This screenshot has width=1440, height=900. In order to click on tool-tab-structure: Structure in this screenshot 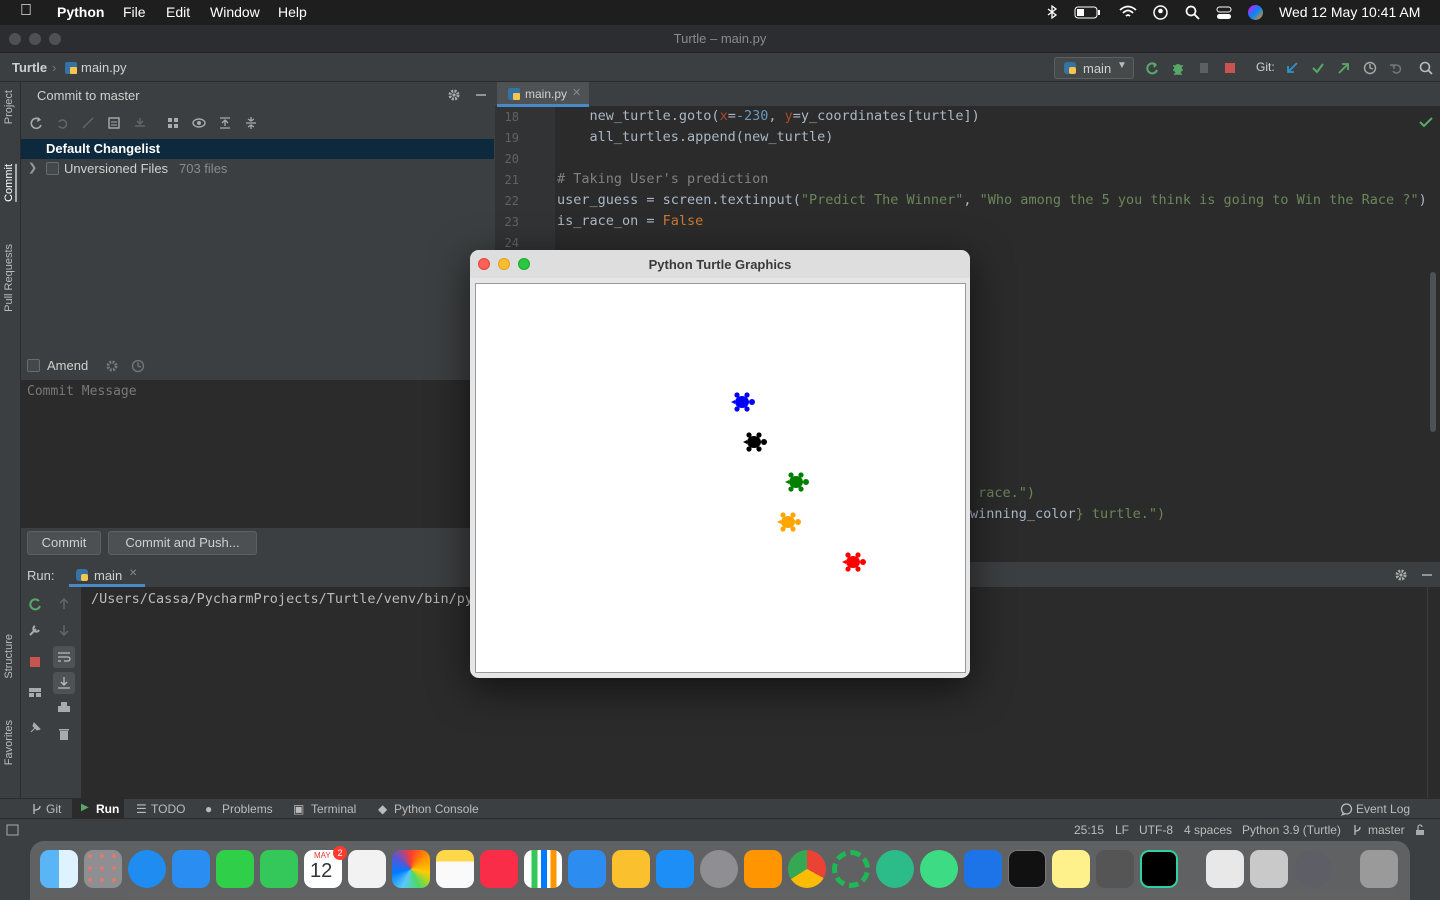, I will do `click(9, 656)`.